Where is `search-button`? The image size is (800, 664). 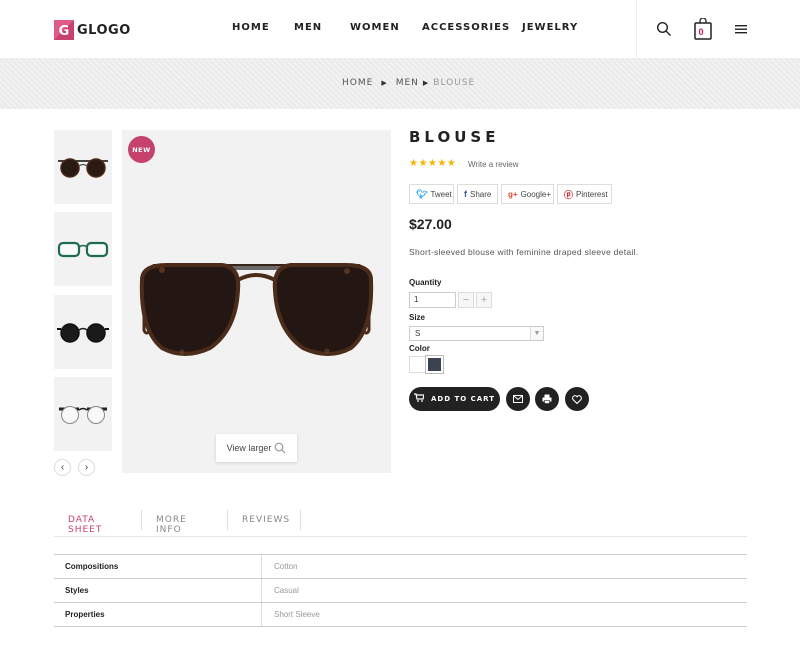 search-button is located at coordinates (664, 29).